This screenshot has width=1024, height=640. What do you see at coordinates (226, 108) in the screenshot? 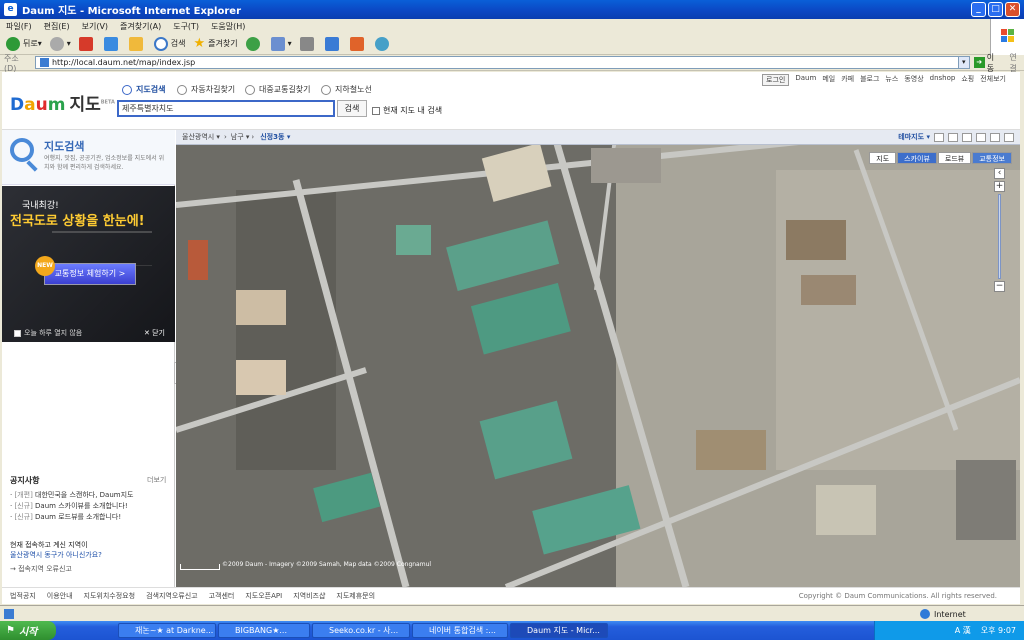
I see `map-search-input: 제주특별자치도` at bounding box center [226, 108].